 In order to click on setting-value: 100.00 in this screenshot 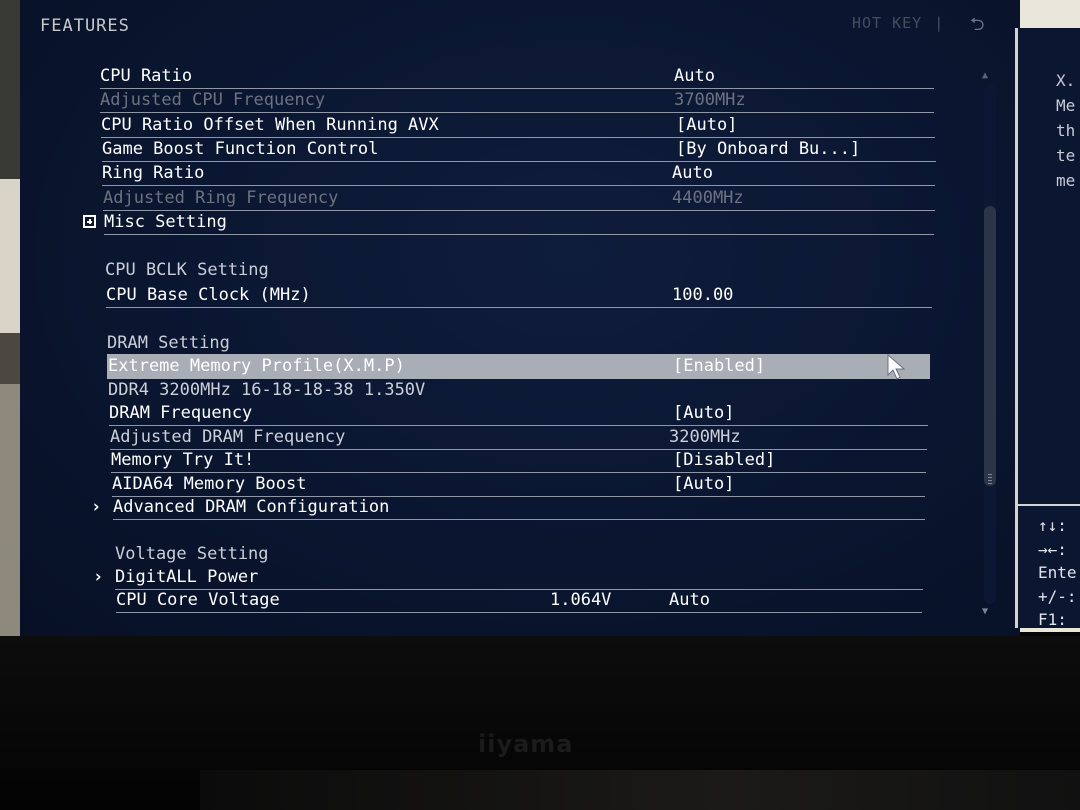, I will do `click(703, 295)`.